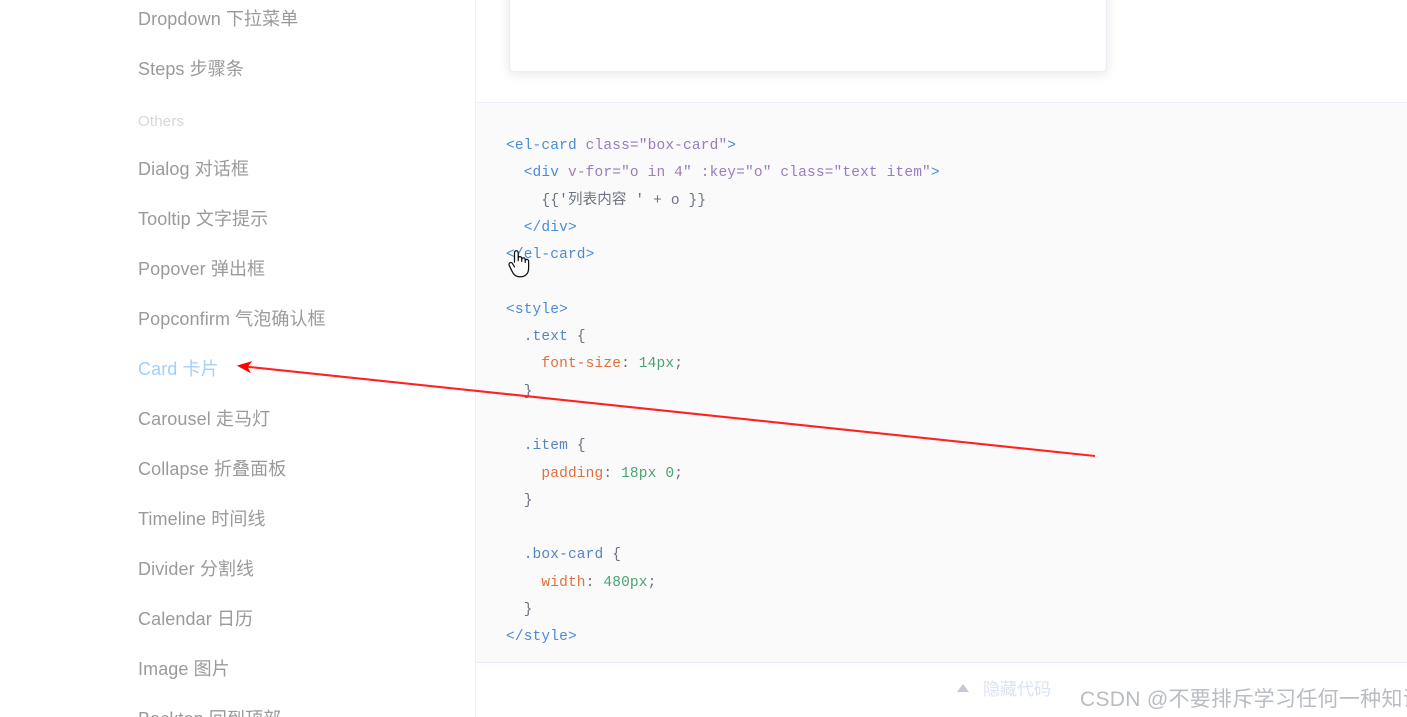 This screenshot has width=1407, height=717. Describe the element at coordinates (648, 473) in the screenshot. I see `code-token: 18px 0` at that location.